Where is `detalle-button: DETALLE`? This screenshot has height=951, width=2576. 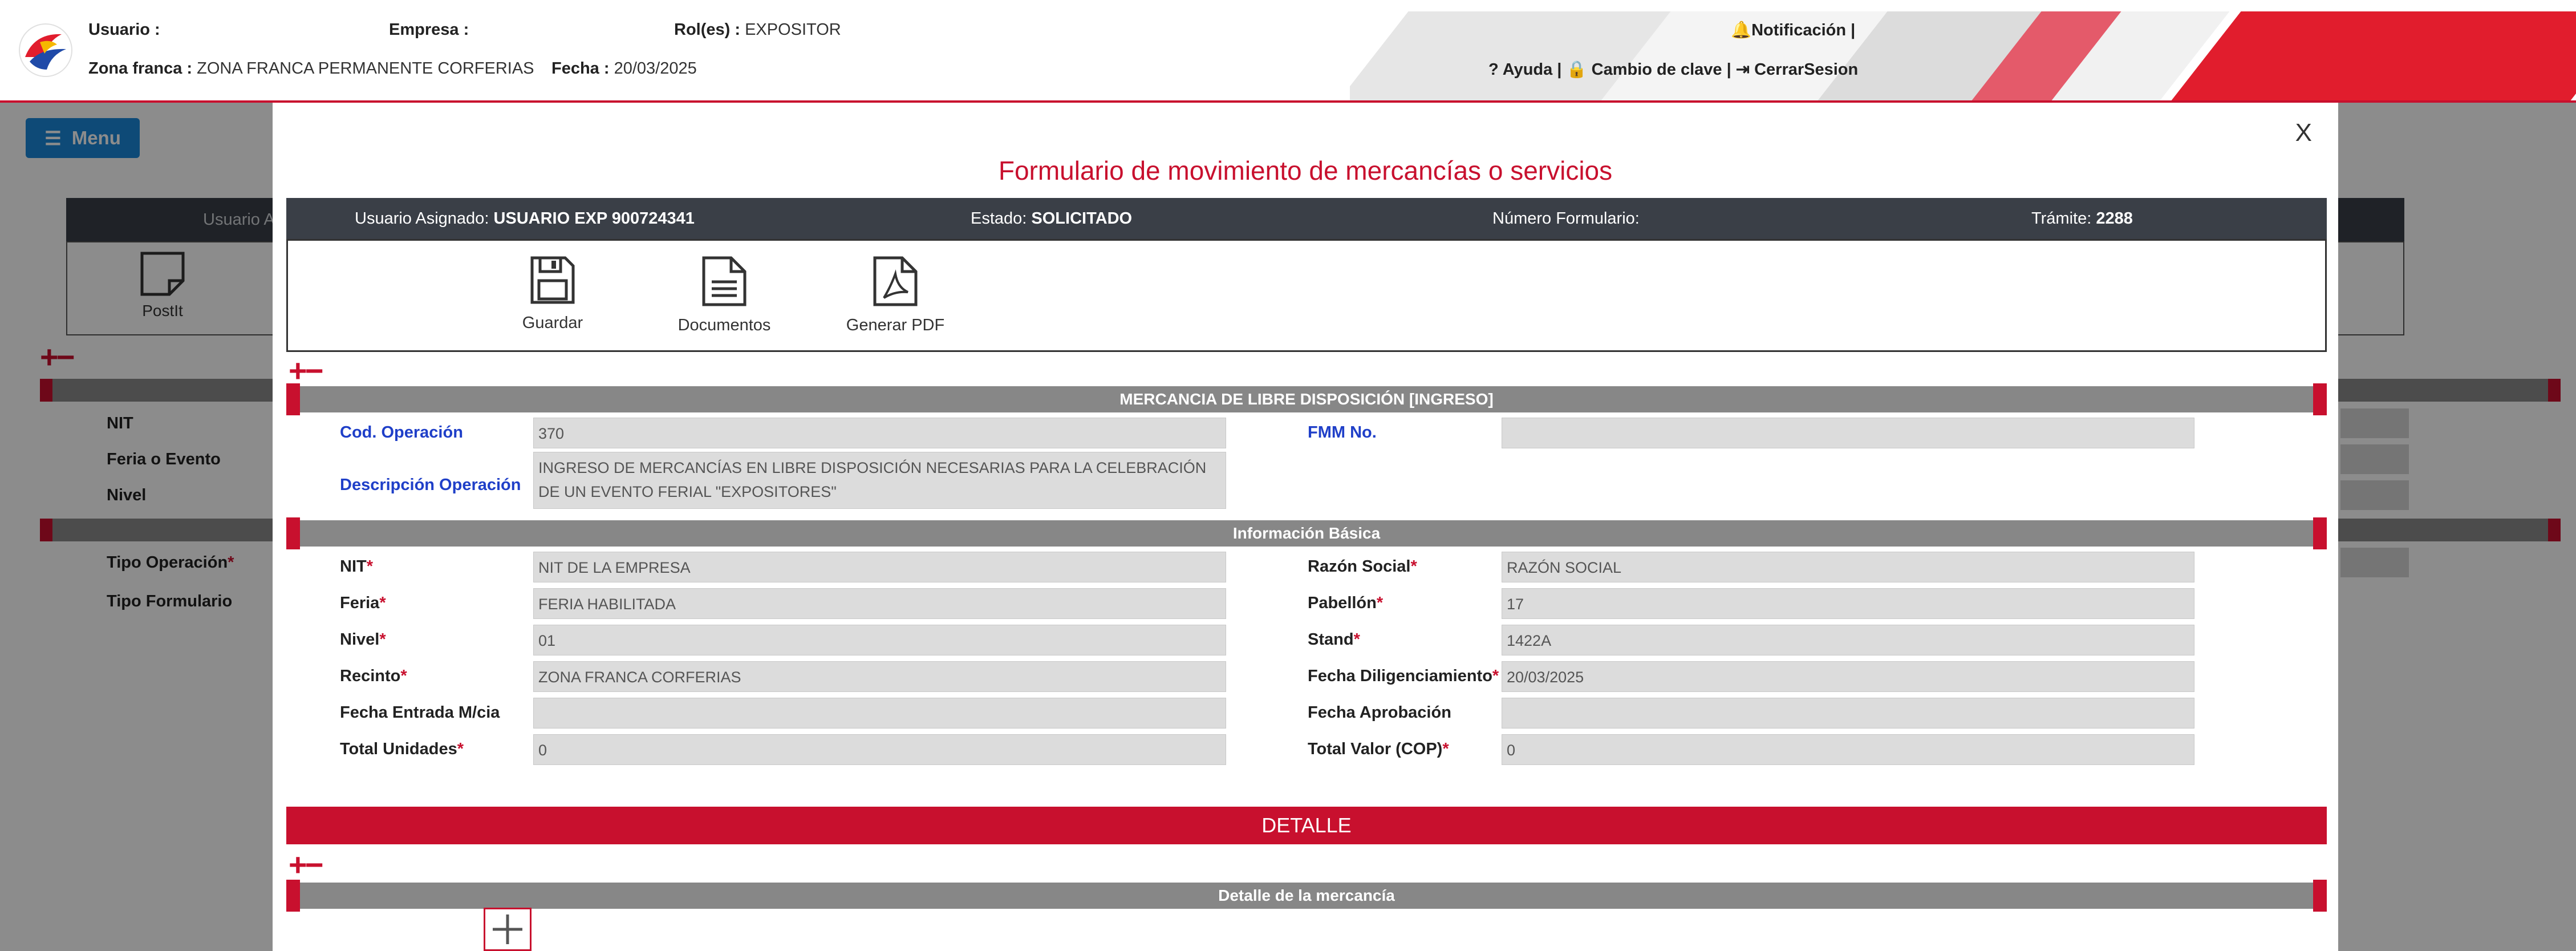
detalle-button: DETALLE is located at coordinates (1307, 825).